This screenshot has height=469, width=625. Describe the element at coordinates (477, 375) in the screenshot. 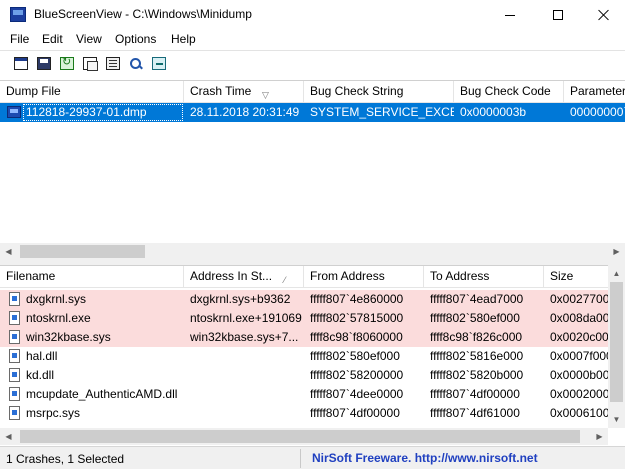

I see `to-address-cell: fffff802`5820b000` at that location.